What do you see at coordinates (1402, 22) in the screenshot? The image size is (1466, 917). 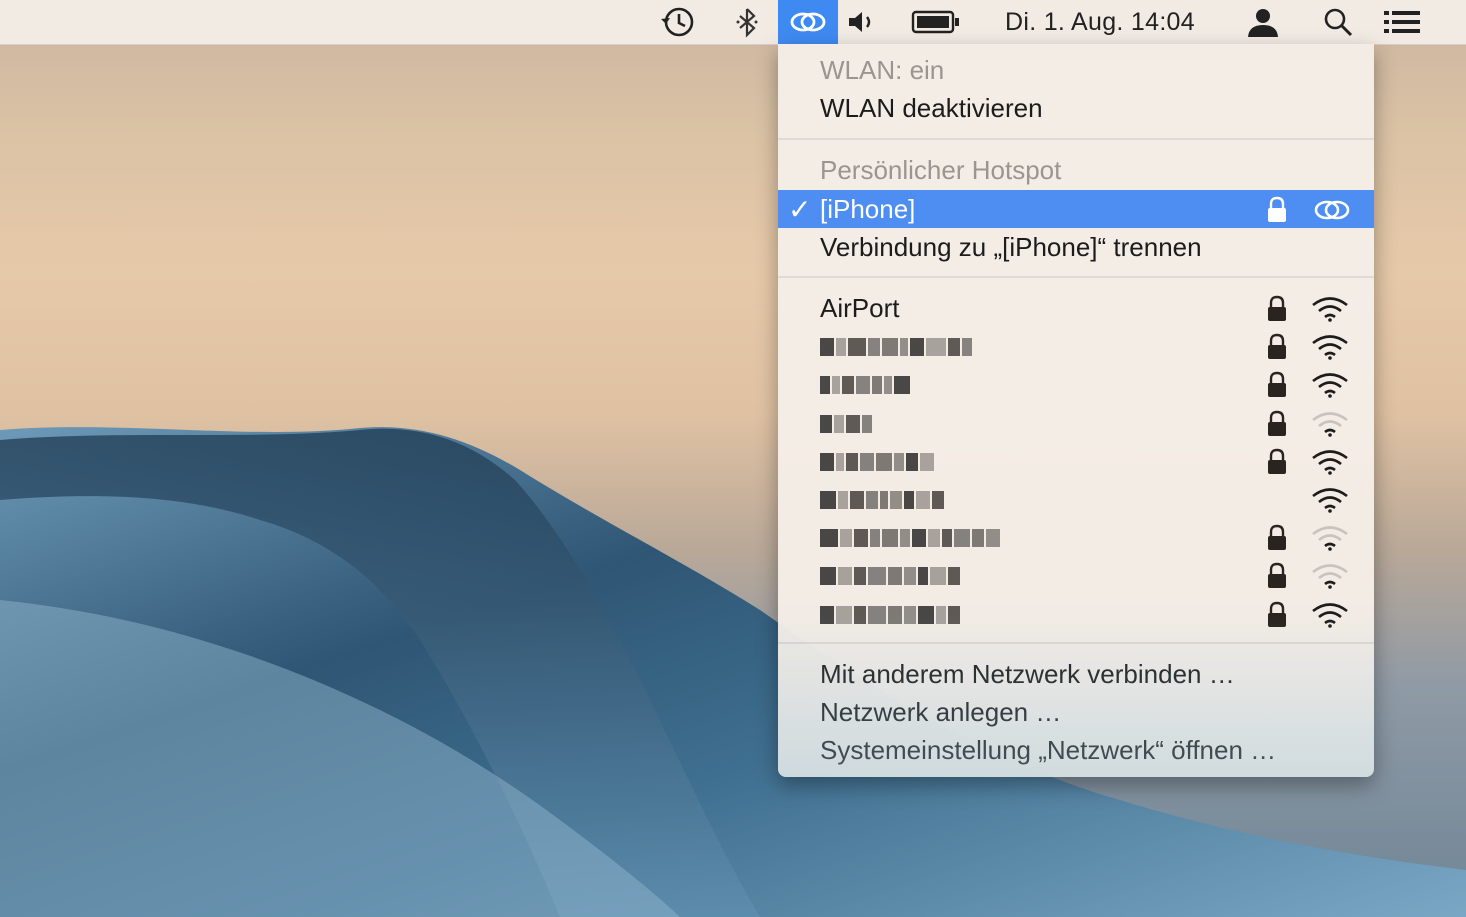 I see `notification-center-icon` at bounding box center [1402, 22].